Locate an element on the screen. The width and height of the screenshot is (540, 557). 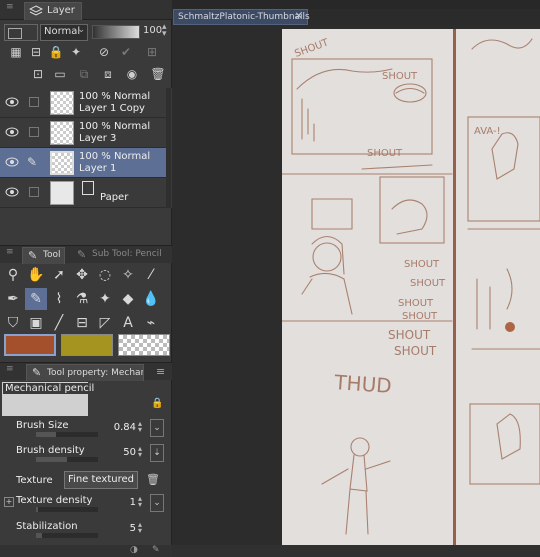
tool-property-header: ≡ ✎ Tool property: Mechanical pencil ≡ is located at coordinates (86, 371).